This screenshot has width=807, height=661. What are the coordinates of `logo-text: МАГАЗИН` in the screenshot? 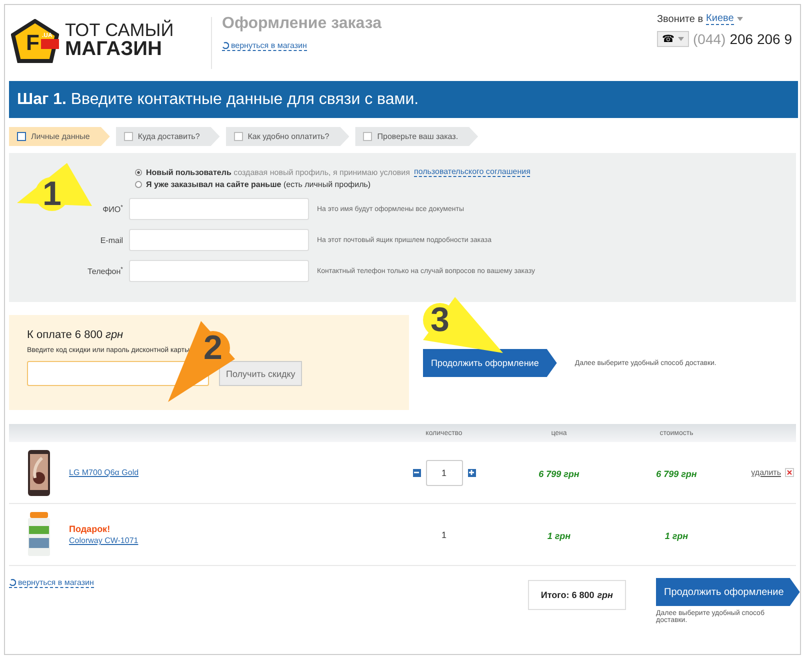 It's located at (114, 49).